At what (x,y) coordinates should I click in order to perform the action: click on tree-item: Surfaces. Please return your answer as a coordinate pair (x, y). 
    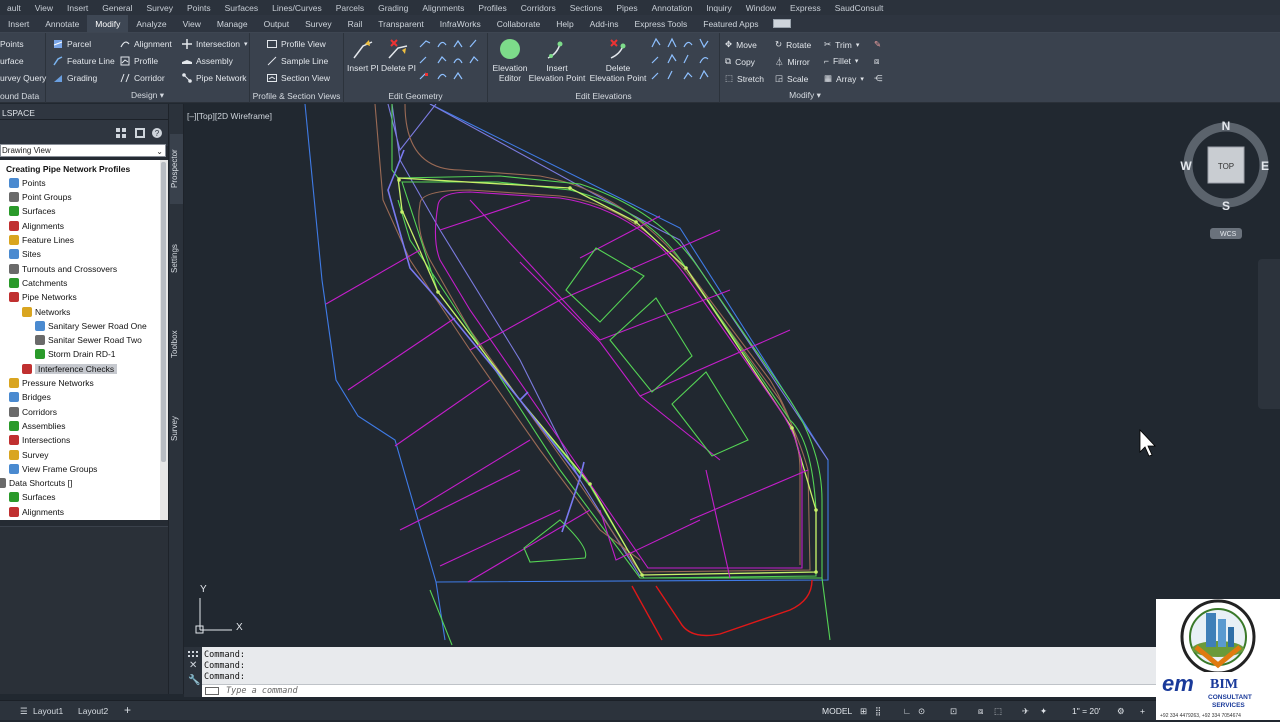
    Looking at the image, I should click on (32, 211).